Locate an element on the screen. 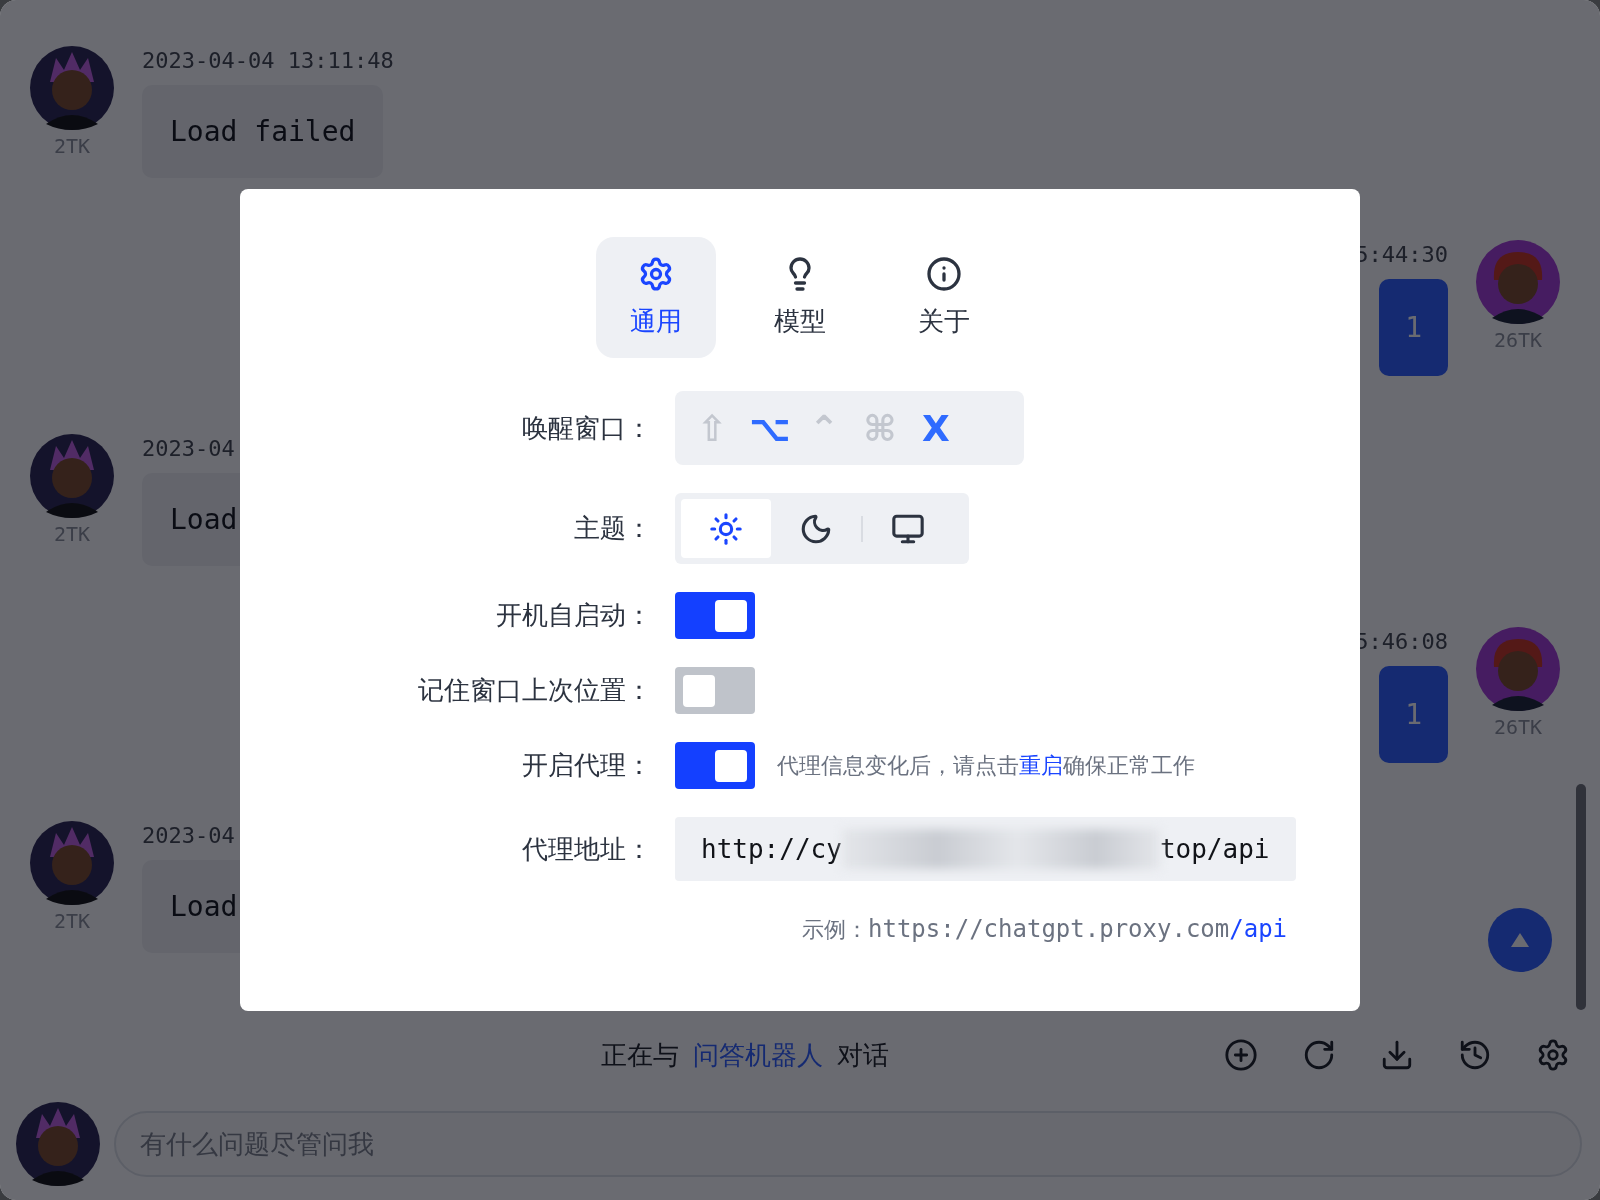  settings-icon is located at coordinates (656, 274).